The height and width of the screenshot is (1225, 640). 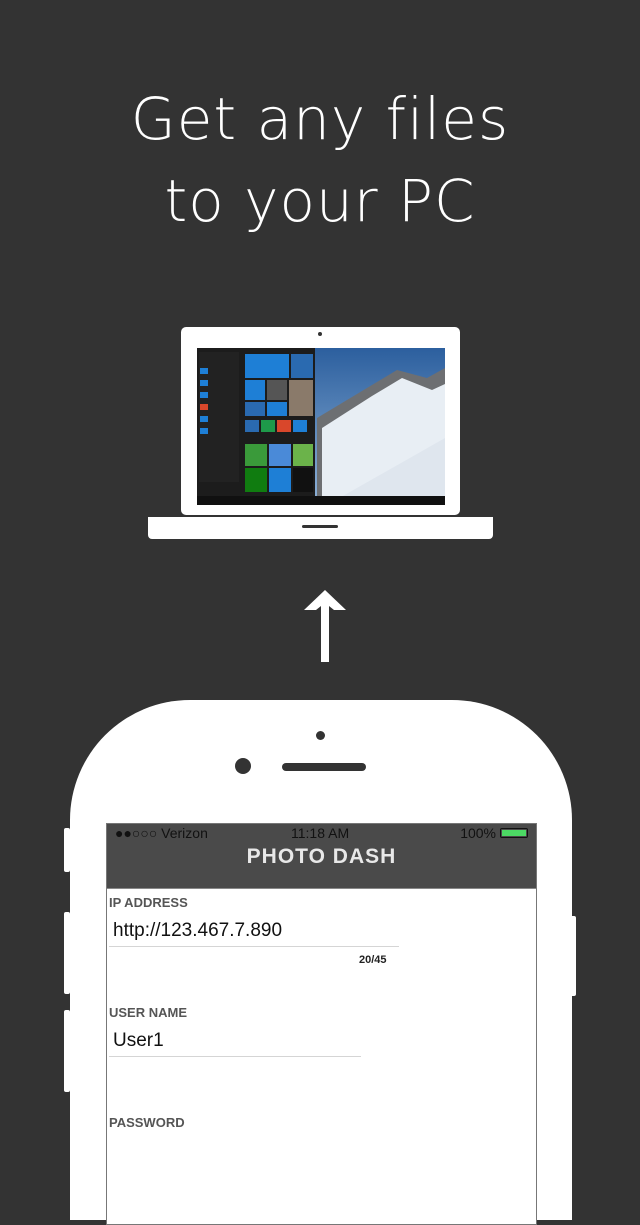 I want to click on headline: Get any files to your PC, so click(x=320, y=160).